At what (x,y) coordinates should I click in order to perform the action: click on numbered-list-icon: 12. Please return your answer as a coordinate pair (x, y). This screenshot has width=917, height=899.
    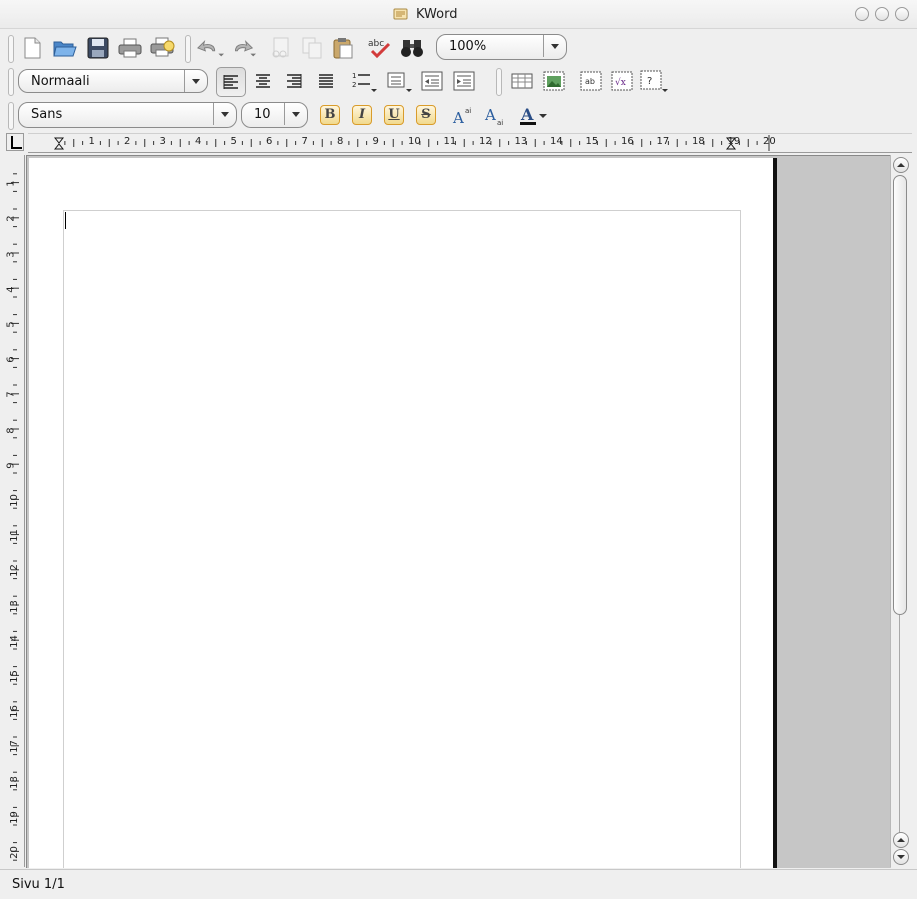
    Looking at the image, I should click on (364, 82).